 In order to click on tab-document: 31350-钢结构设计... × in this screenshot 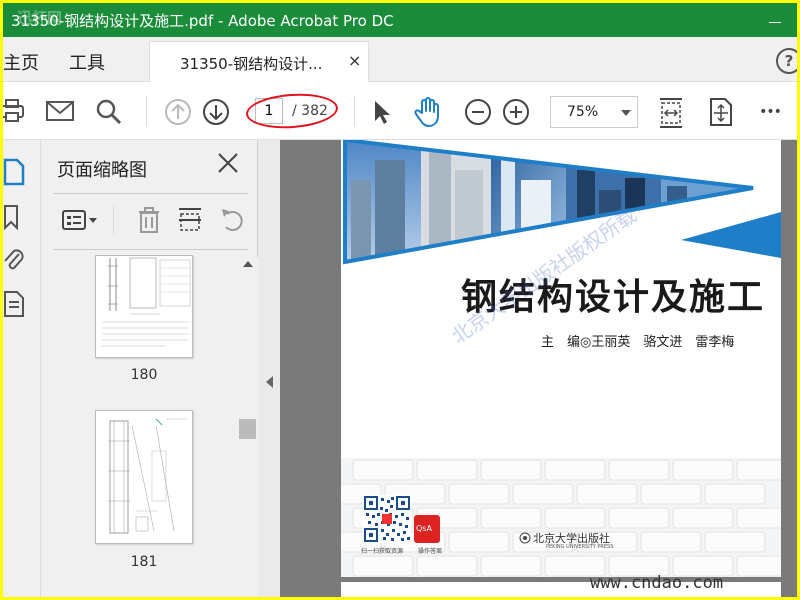, I will do `click(259, 62)`.